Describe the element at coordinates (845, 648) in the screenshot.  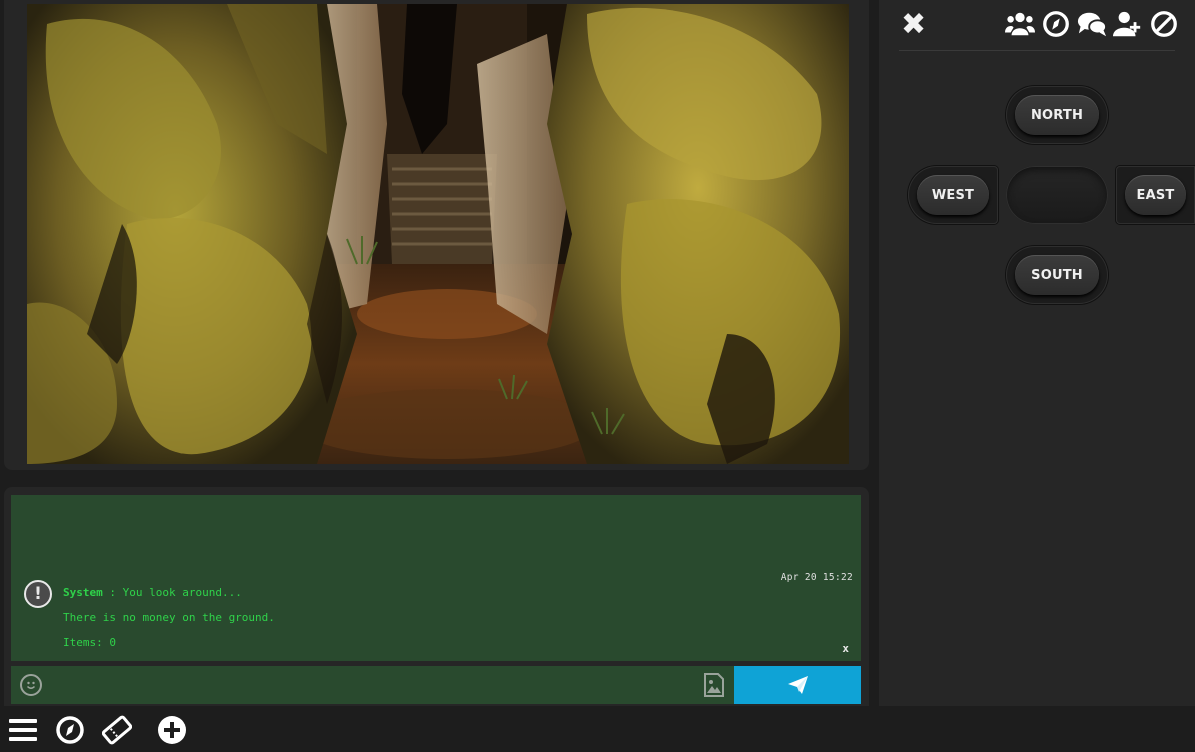
I see `dismiss-message-button: x` at that location.